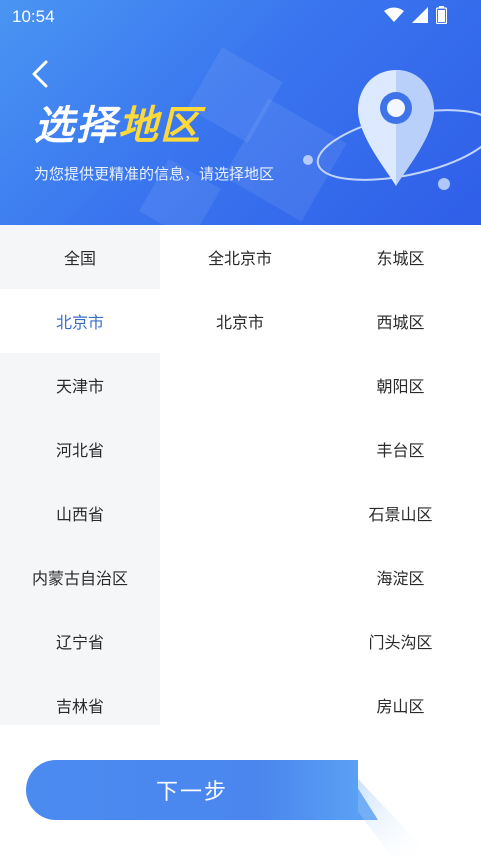  What do you see at coordinates (80, 641) in the screenshot?
I see `province-item: 辽宁省` at bounding box center [80, 641].